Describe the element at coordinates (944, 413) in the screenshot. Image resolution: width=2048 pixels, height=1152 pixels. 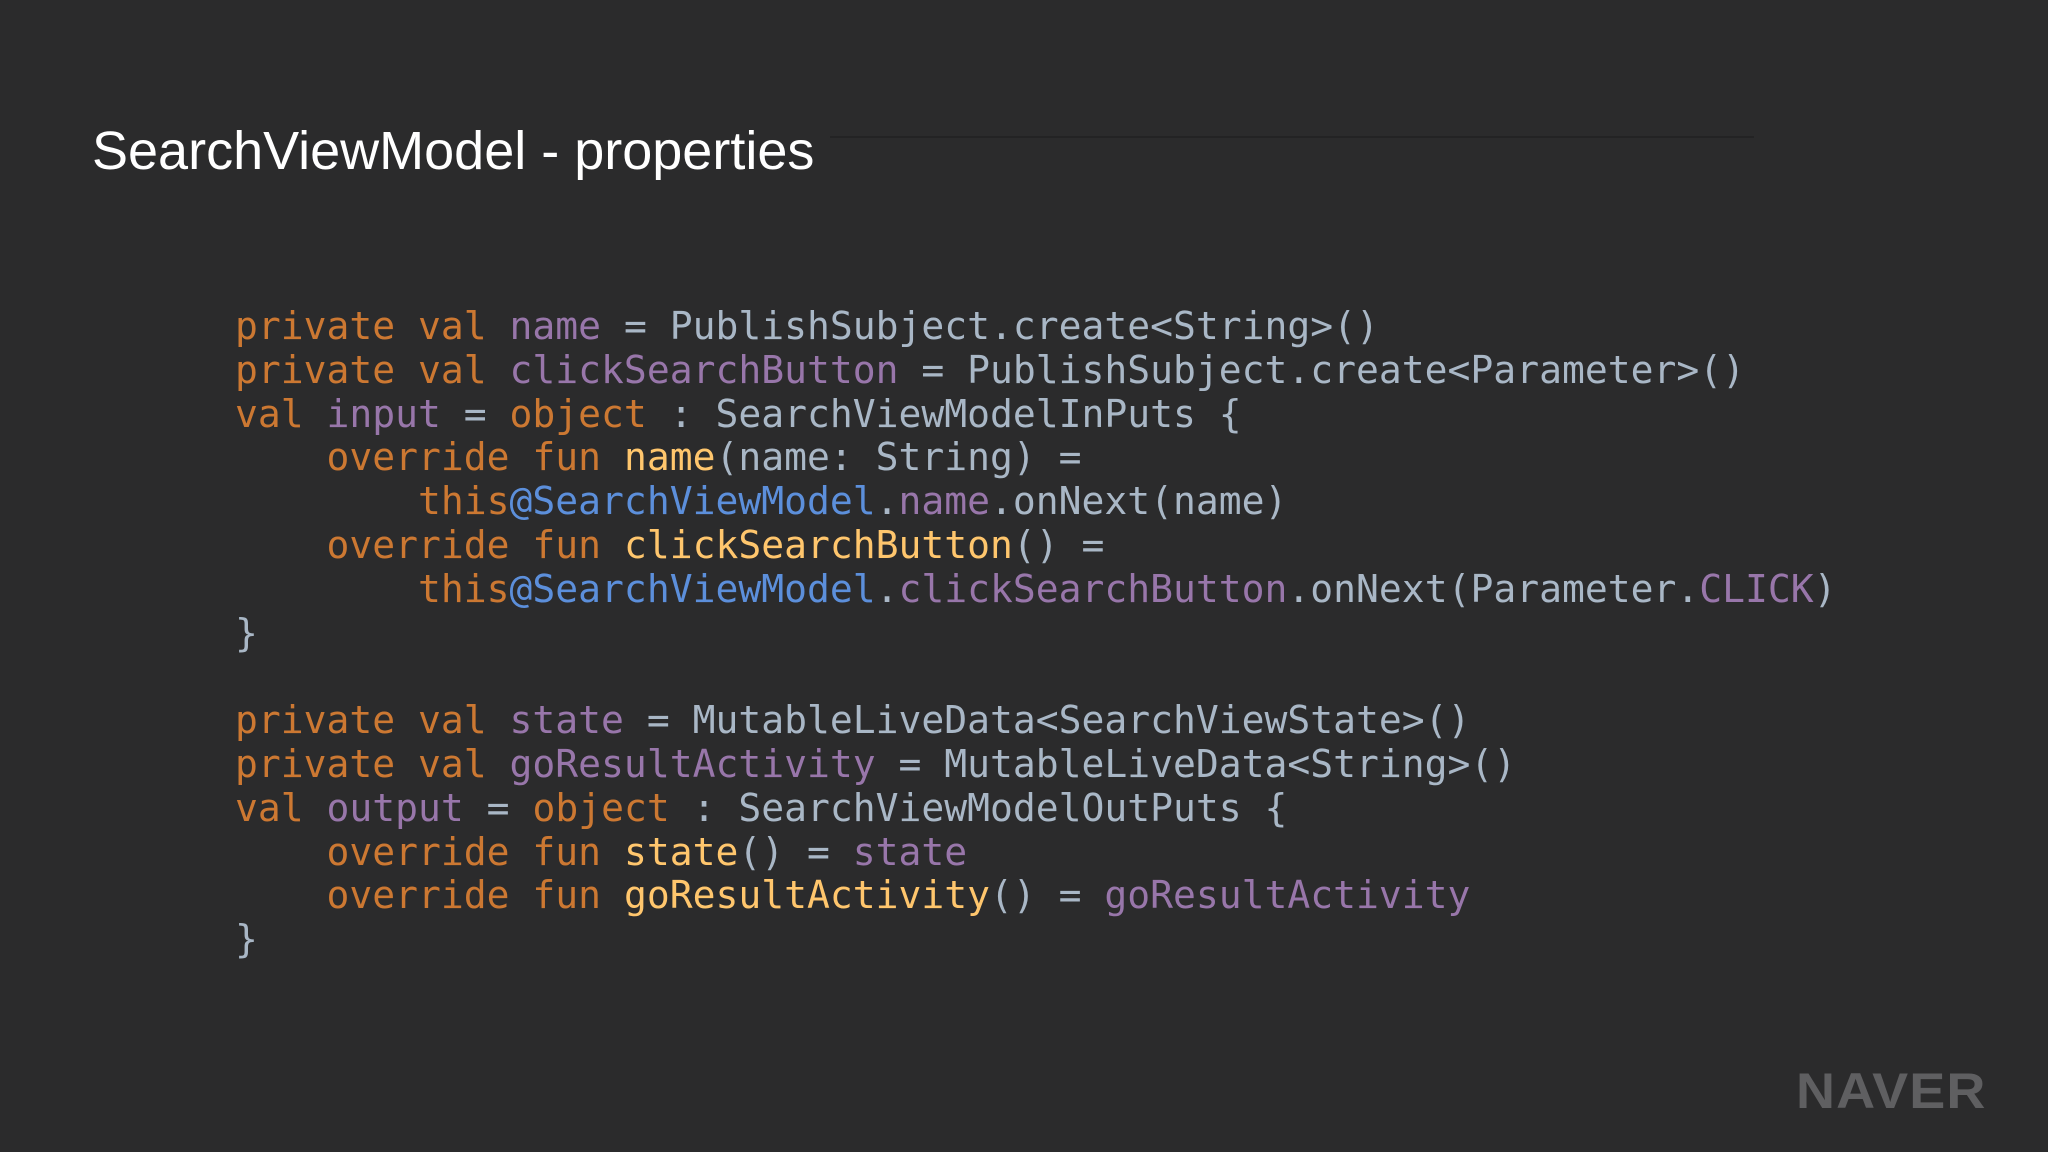
I see `plain-token: : SearchViewModelInPuts {` at that location.